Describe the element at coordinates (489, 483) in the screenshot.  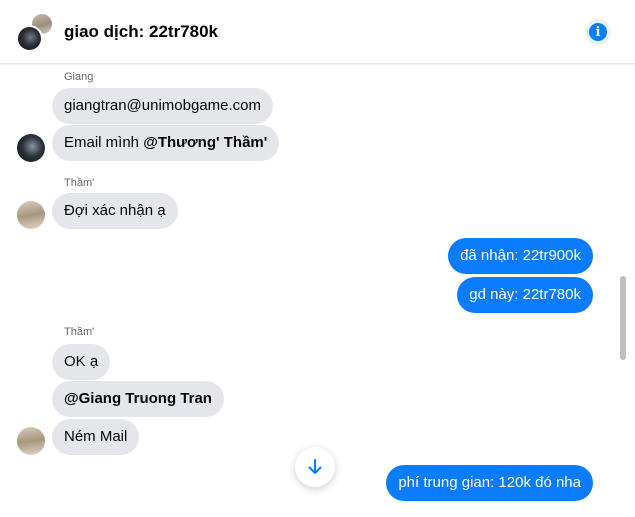
I see `message-bubble-outgoing: phí trung gian: 120k đó nha` at that location.